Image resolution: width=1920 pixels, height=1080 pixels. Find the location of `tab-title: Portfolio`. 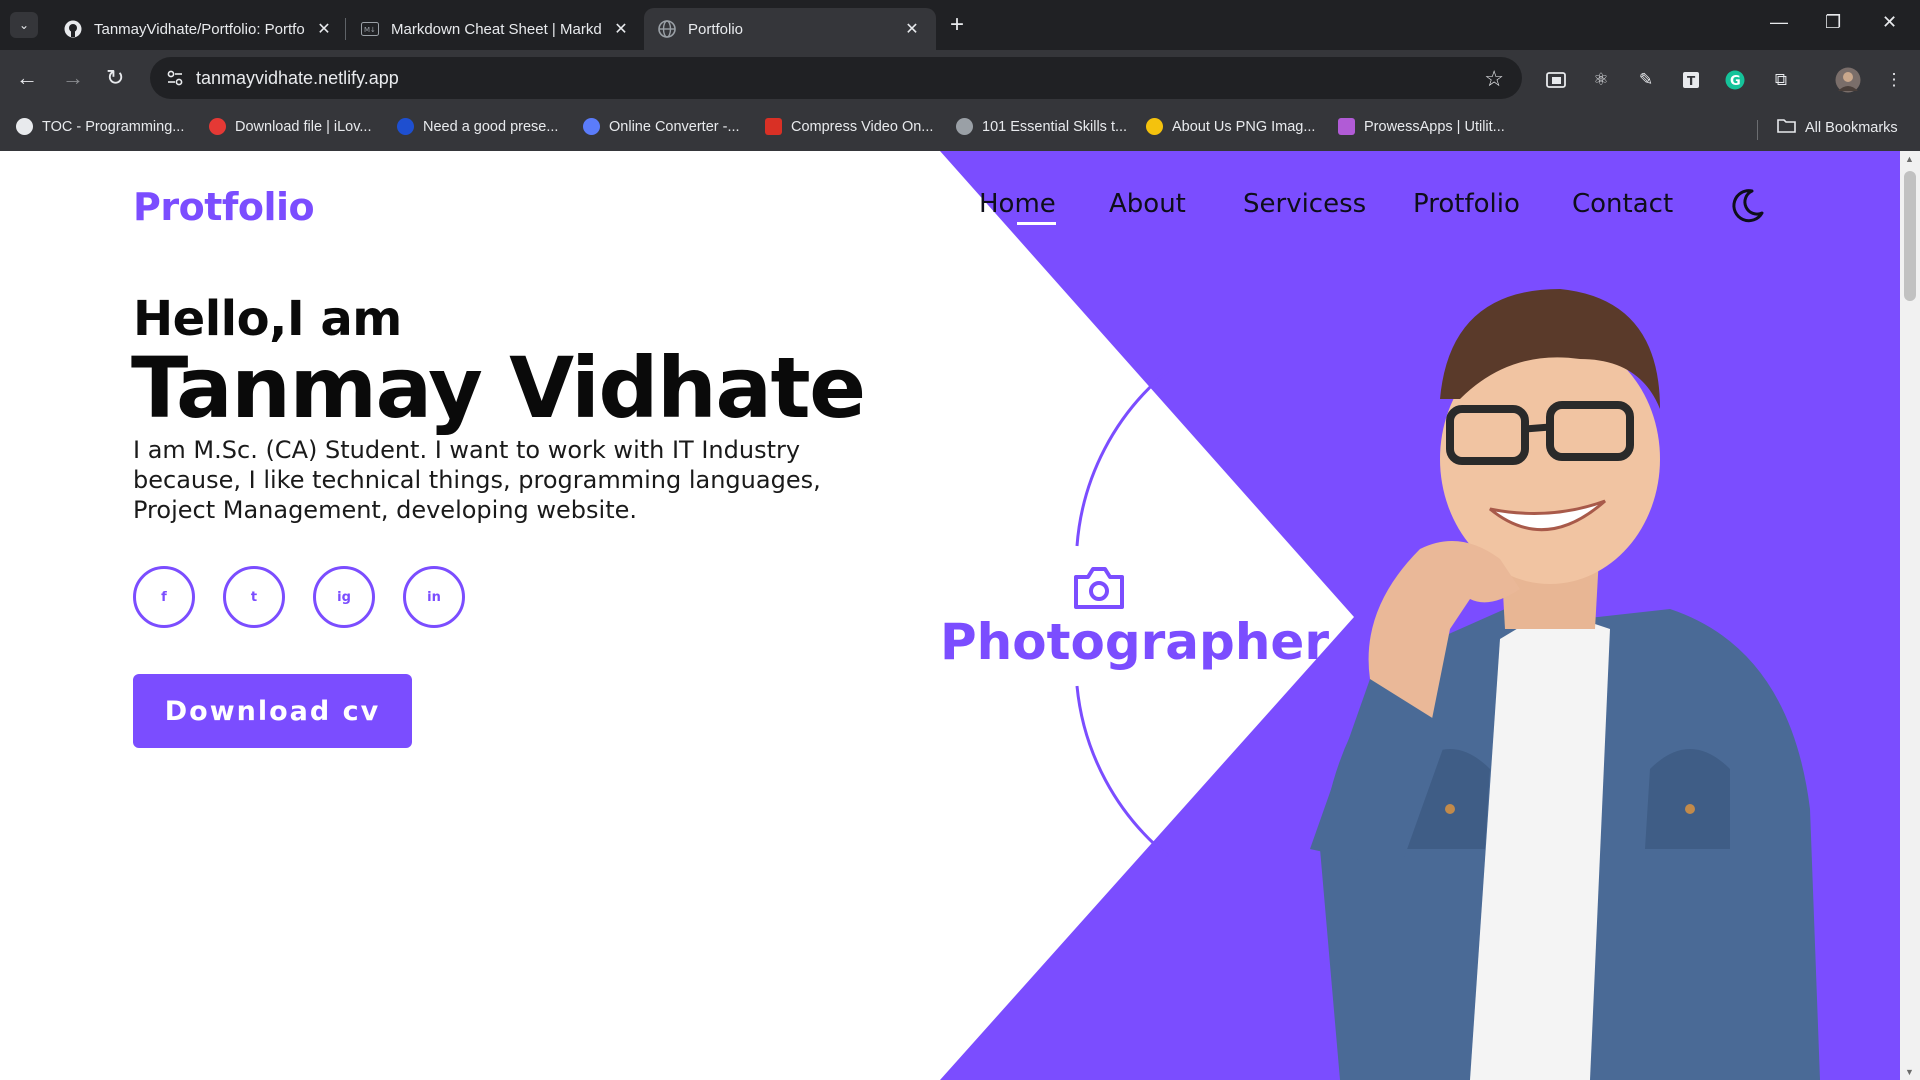

tab-title: Portfolio is located at coordinates (716, 29).